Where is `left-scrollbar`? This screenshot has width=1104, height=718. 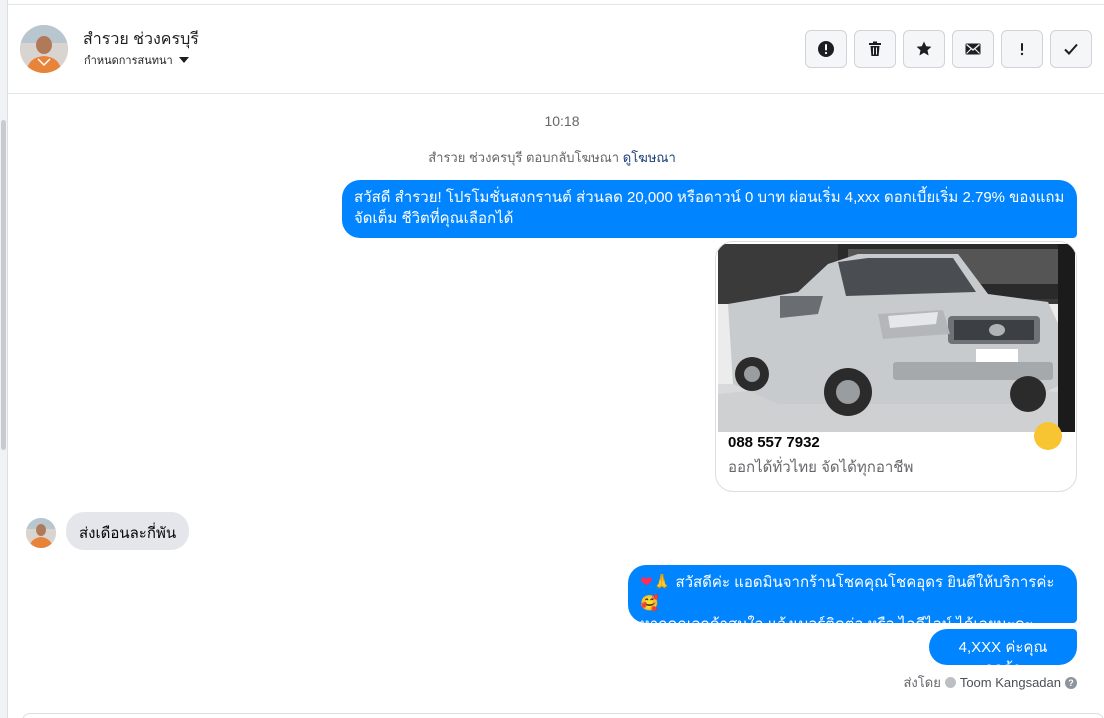 left-scrollbar is located at coordinates (4, 359).